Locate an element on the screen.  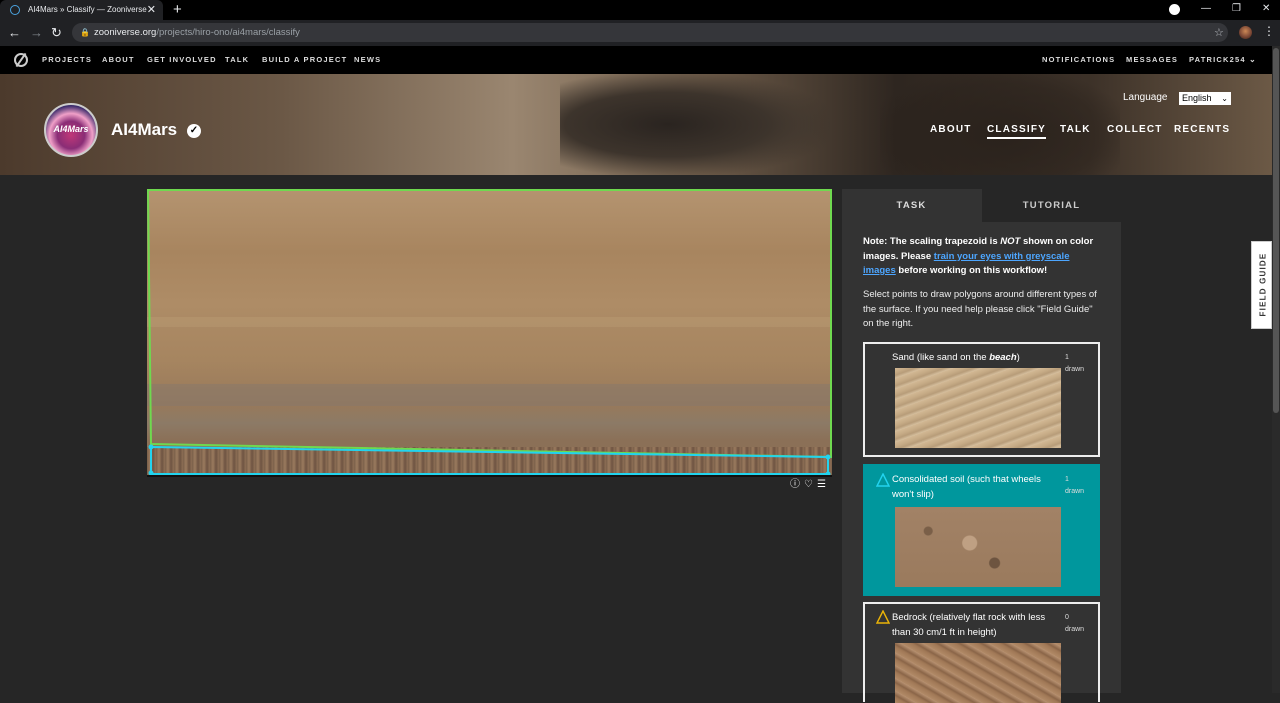
option-label-emphasis: beach is located at coordinates (1003, 357).